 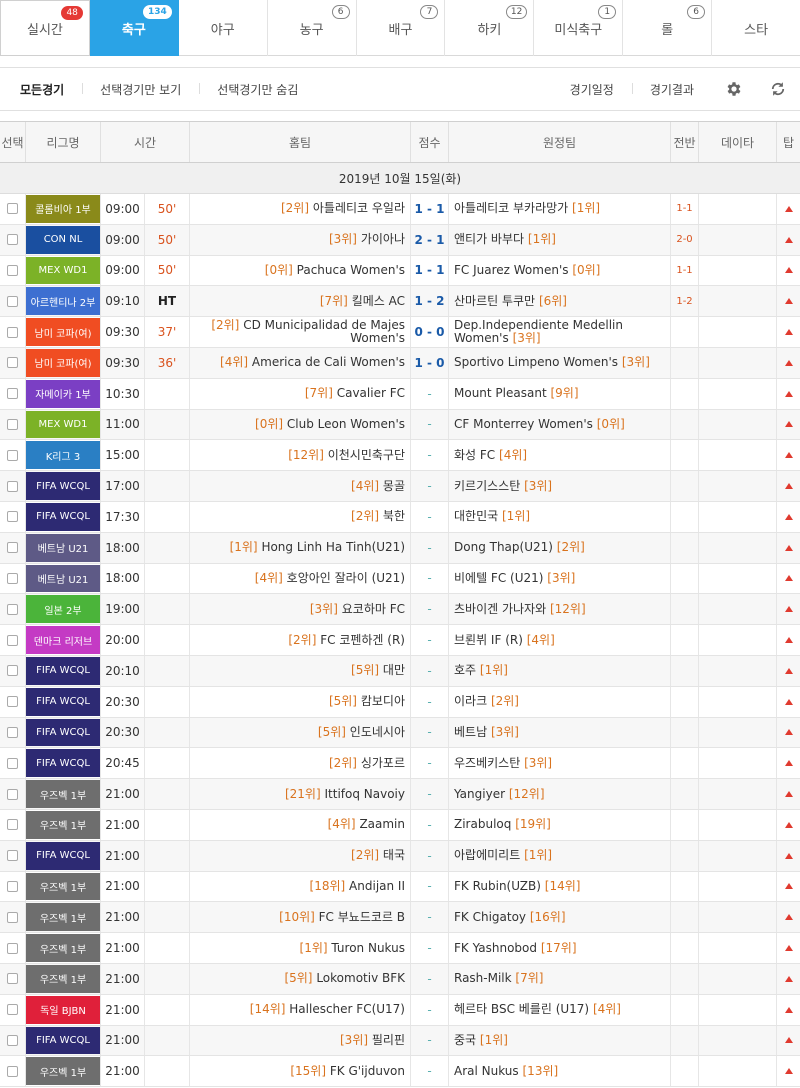 I want to click on sport-tab: 농구 6, so click(x=312, y=28).